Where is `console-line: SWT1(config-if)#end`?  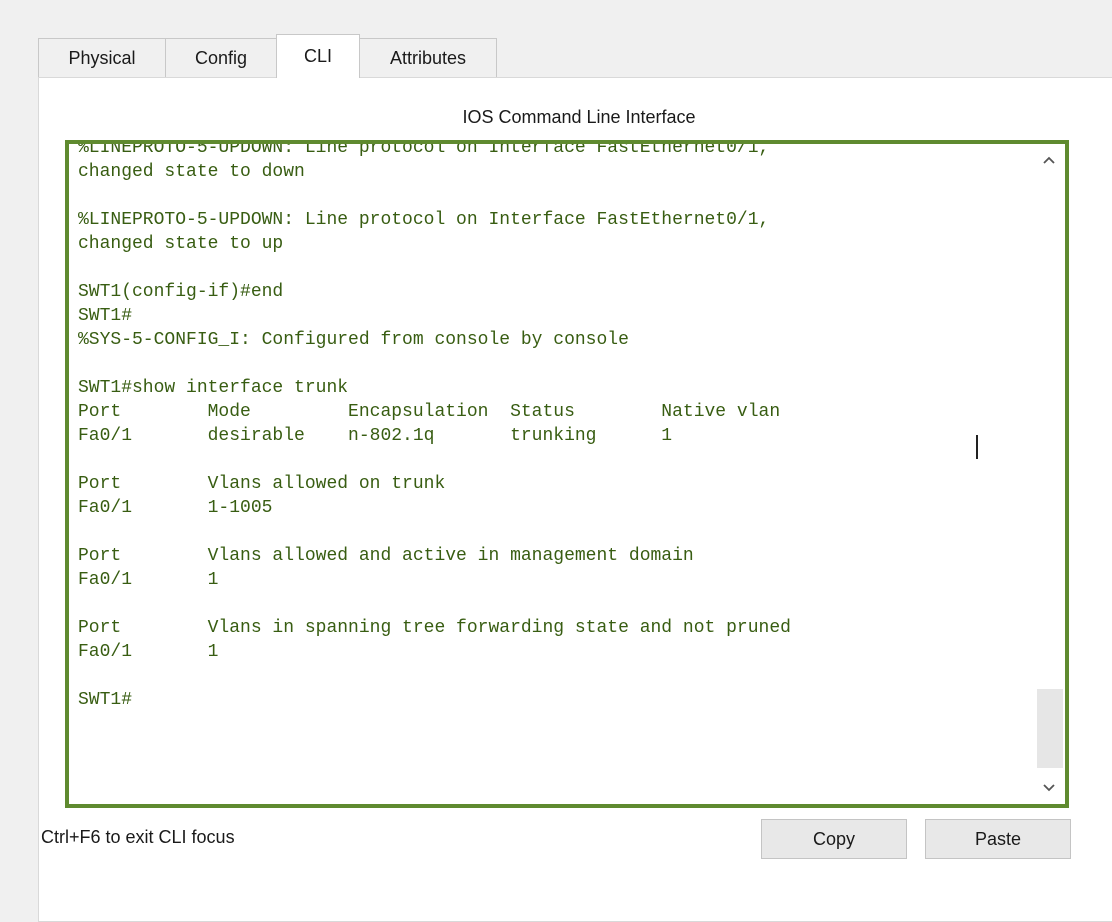 console-line: SWT1(config-if)#end is located at coordinates (181, 292).